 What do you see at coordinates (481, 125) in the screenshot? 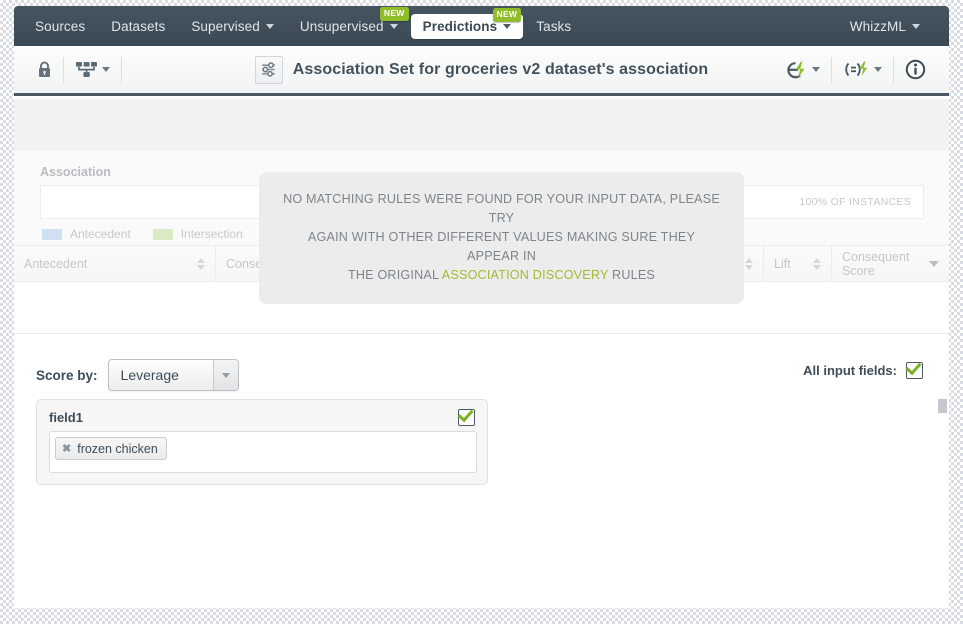
I see `content-top-band` at bounding box center [481, 125].